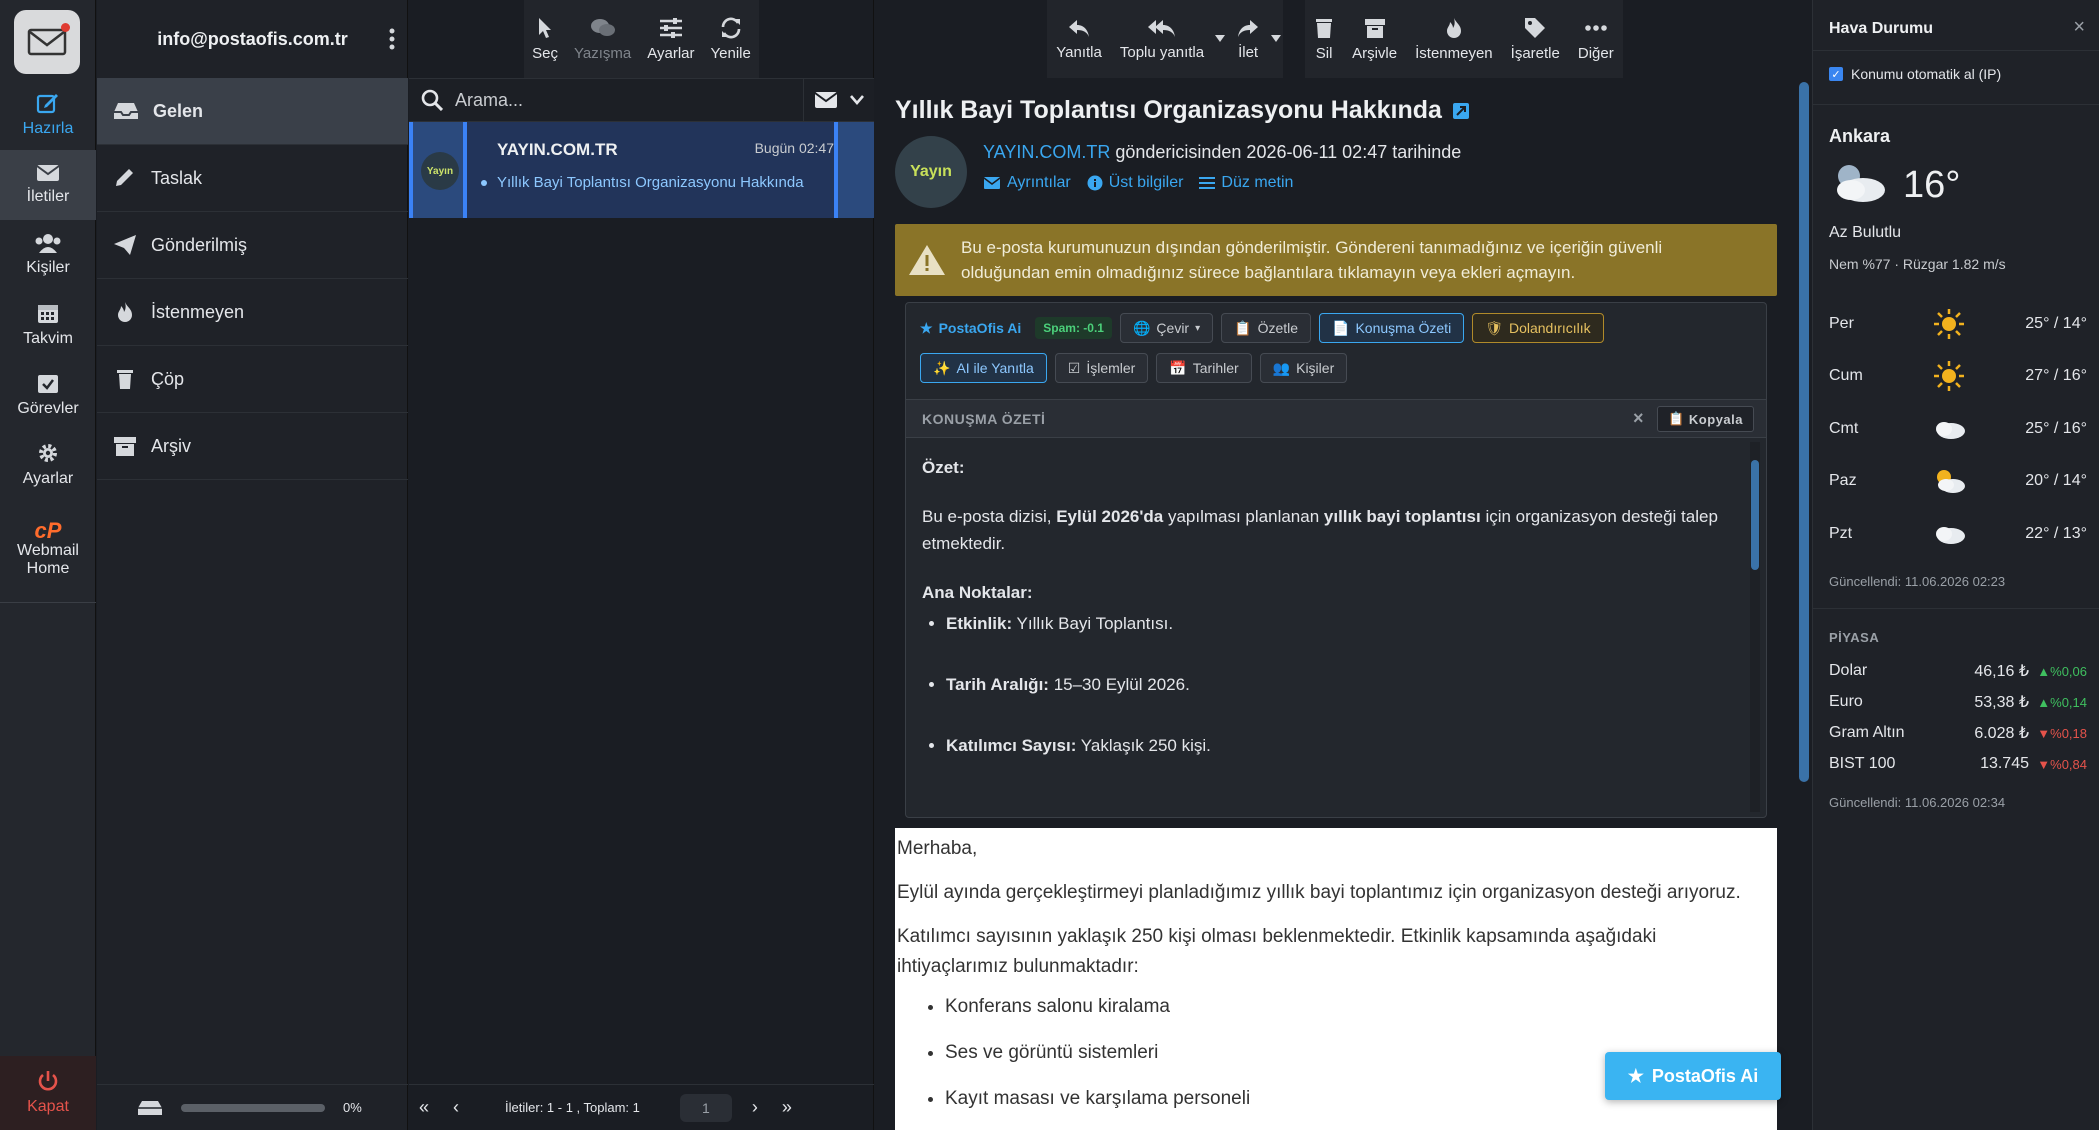 This screenshot has height=1130, width=2099. What do you see at coordinates (1375, 53) in the screenshot?
I see `toolbar-label: Arşivle` at bounding box center [1375, 53].